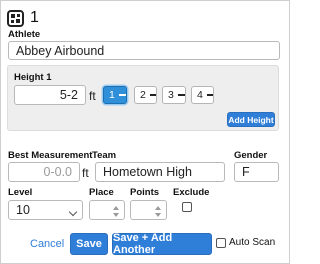 This screenshot has width=320, height=264. I want to click on save-button: Save, so click(89, 244).